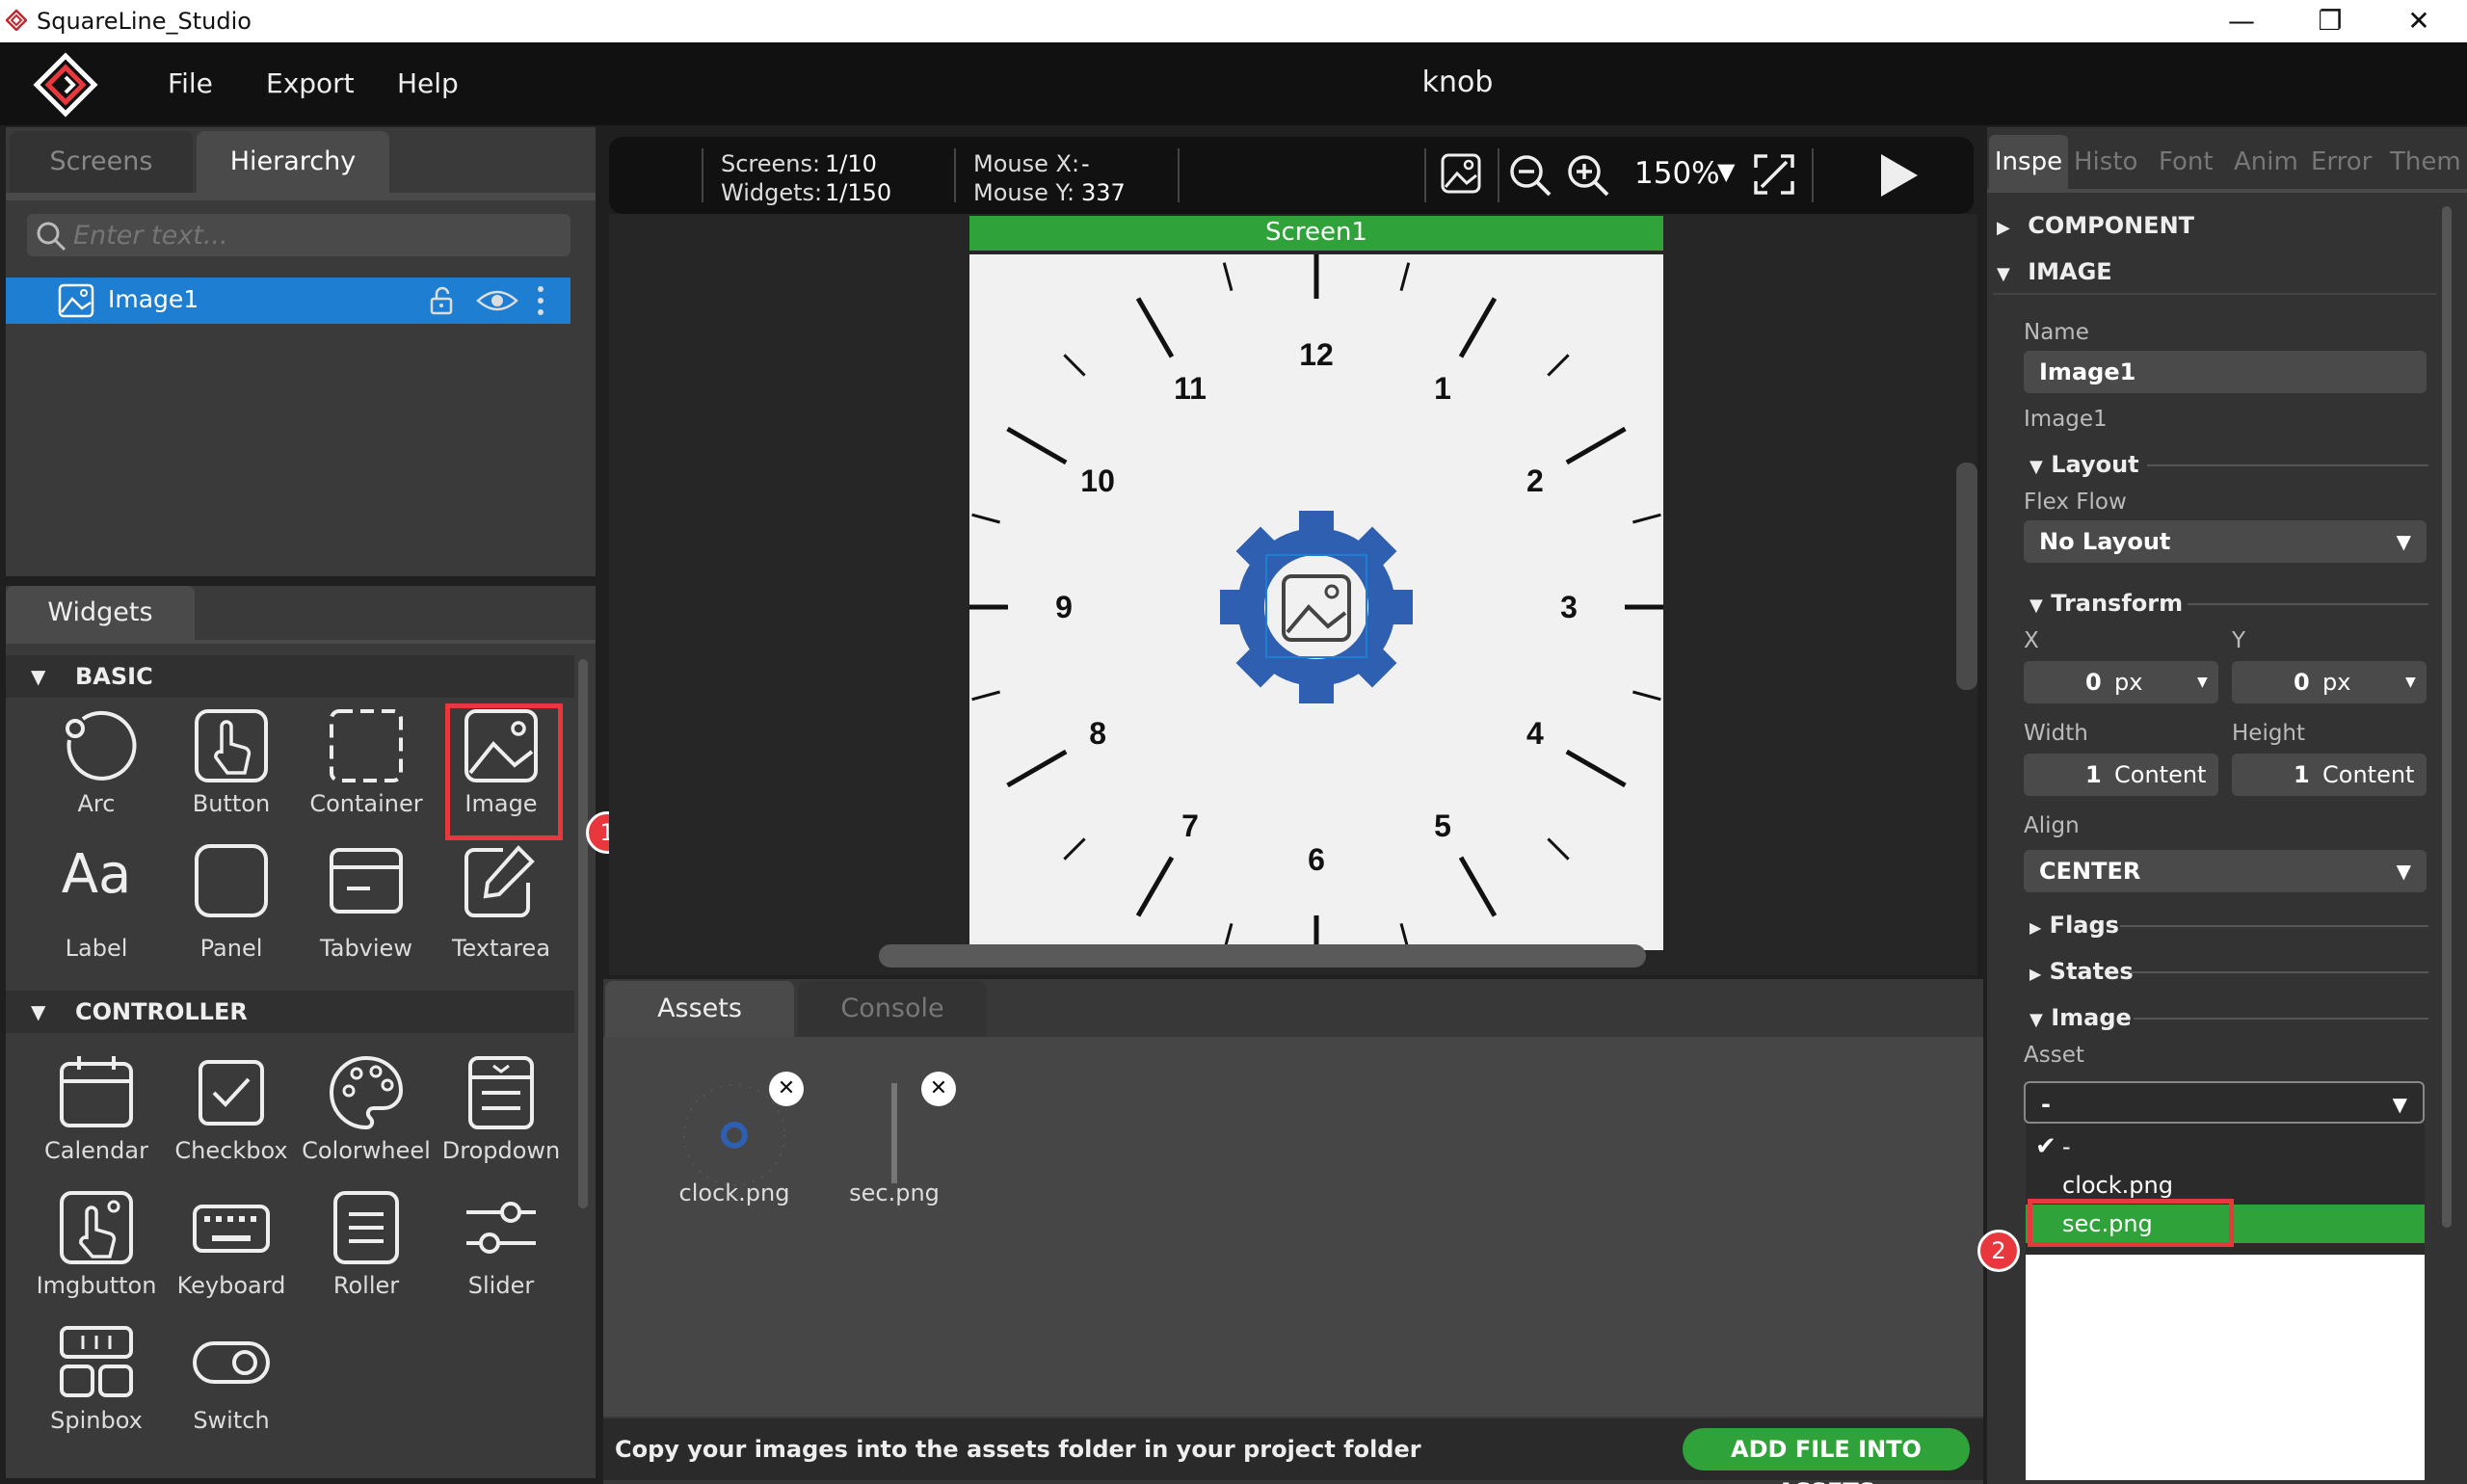  I want to click on align-select: CENTER ▼, so click(2225, 871).